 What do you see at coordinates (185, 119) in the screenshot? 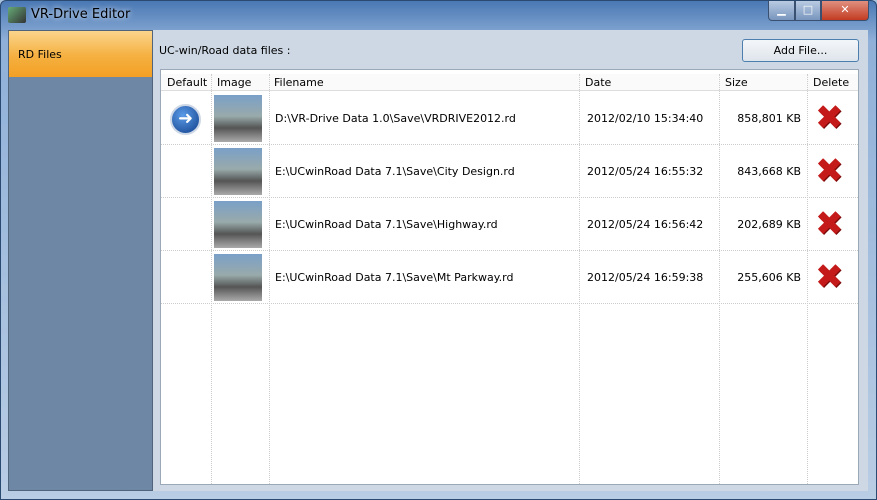
I see `default-arrow-icon: ➜` at bounding box center [185, 119].